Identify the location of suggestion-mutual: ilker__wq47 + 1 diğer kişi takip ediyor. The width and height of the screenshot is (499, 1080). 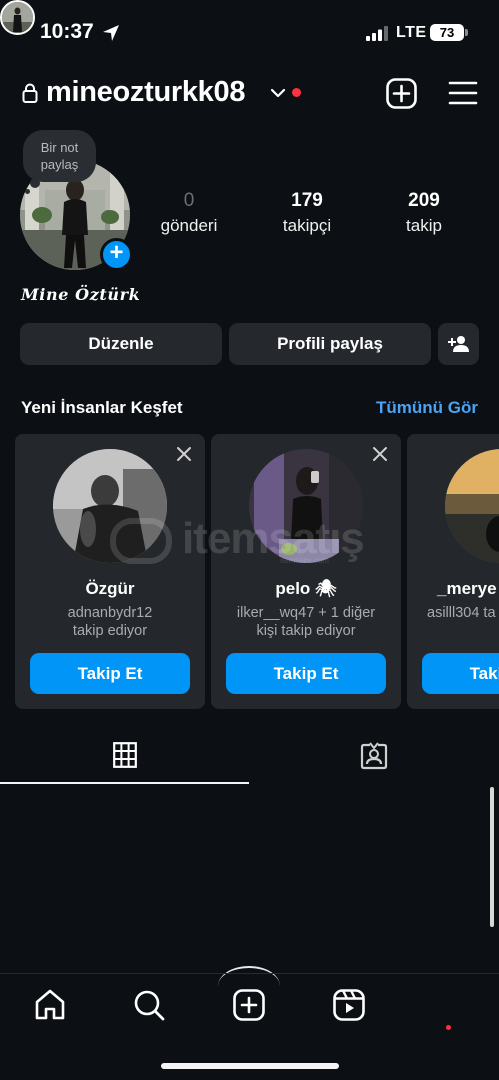
(306, 622).